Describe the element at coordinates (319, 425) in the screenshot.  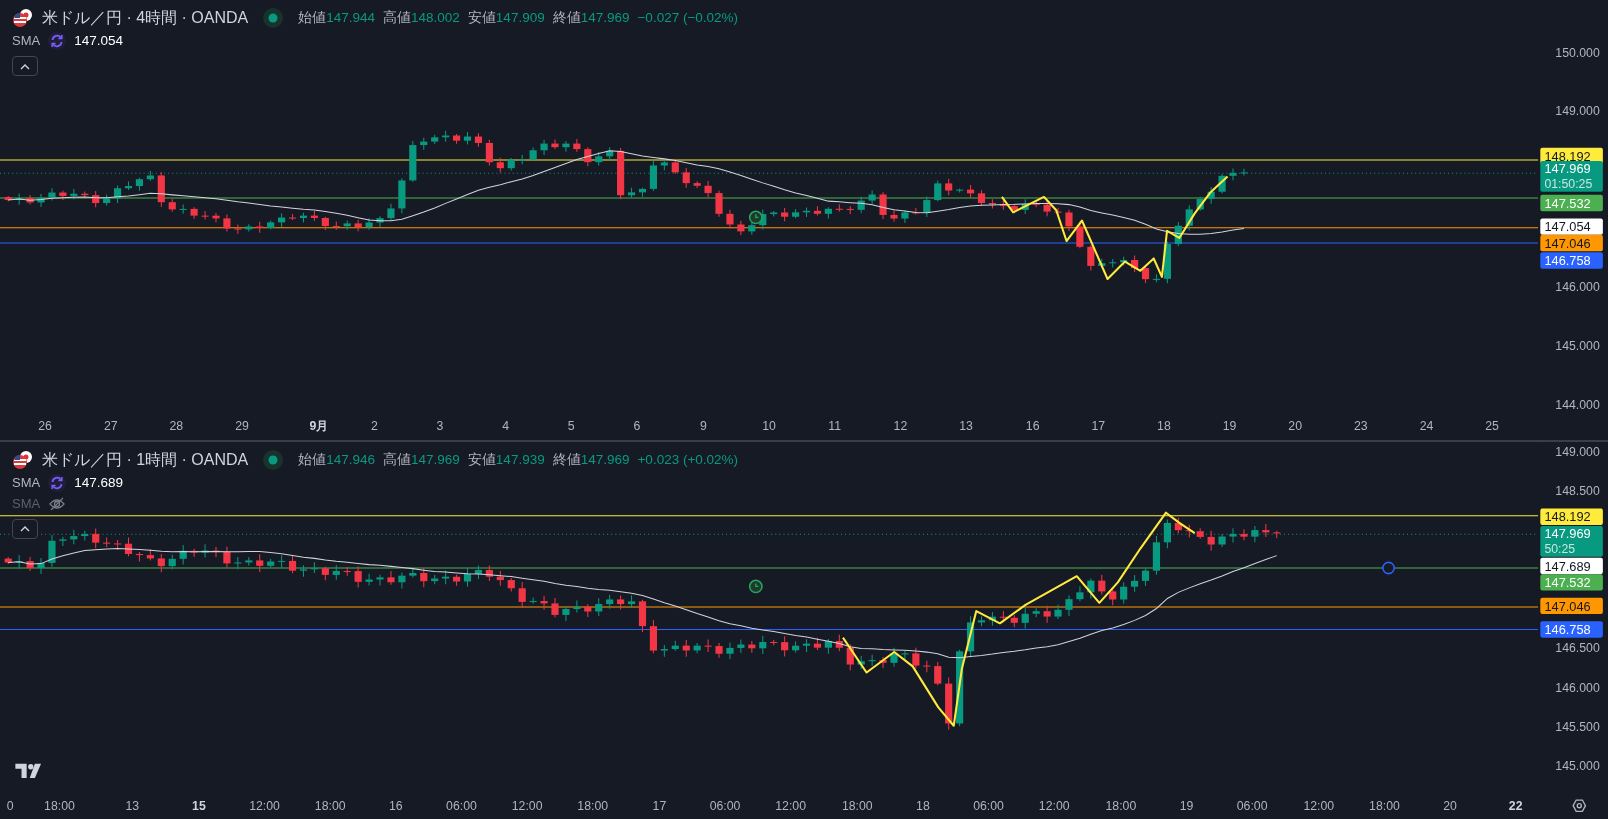
I see `time-tick-label: 9月` at that location.